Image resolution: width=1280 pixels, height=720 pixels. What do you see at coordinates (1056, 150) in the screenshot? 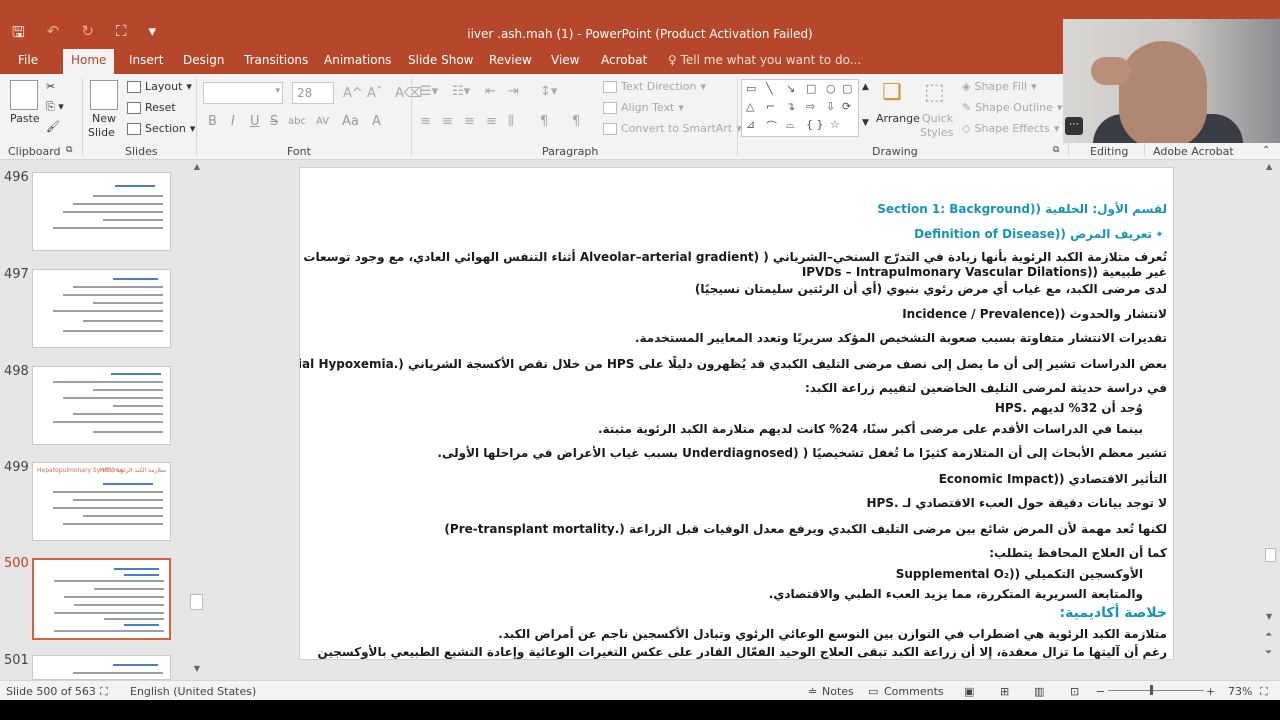
I see `drawing-launcher-icon: ⧉` at bounding box center [1056, 150].